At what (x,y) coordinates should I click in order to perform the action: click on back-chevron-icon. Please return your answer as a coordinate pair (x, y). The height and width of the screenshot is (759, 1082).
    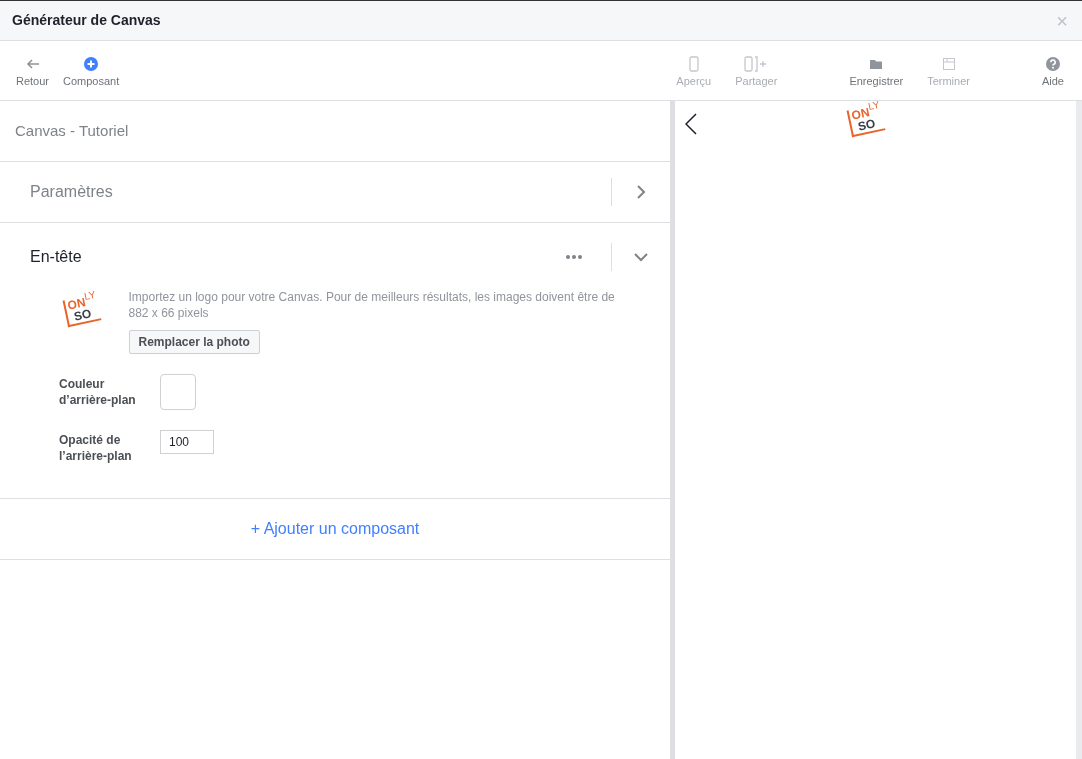
    Looking at the image, I should click on (691, 124).